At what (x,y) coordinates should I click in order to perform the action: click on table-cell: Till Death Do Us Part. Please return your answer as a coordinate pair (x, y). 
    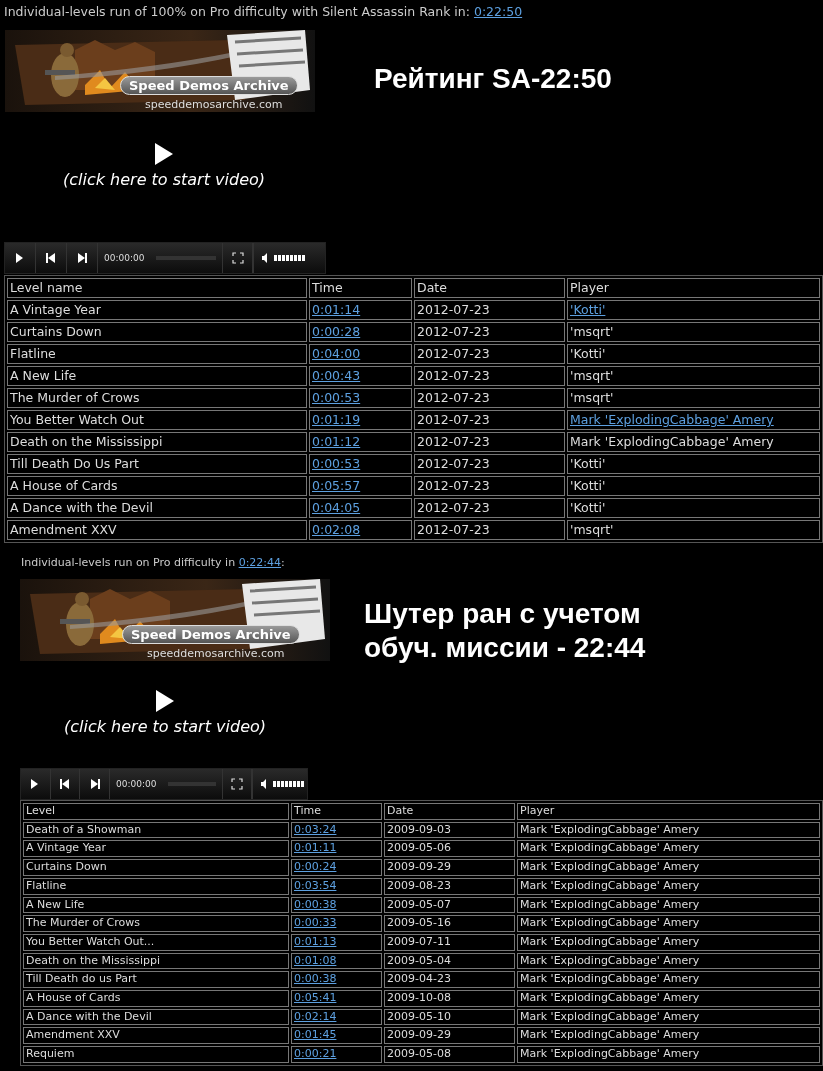
    Looking at the image, I should click on (157, 464).